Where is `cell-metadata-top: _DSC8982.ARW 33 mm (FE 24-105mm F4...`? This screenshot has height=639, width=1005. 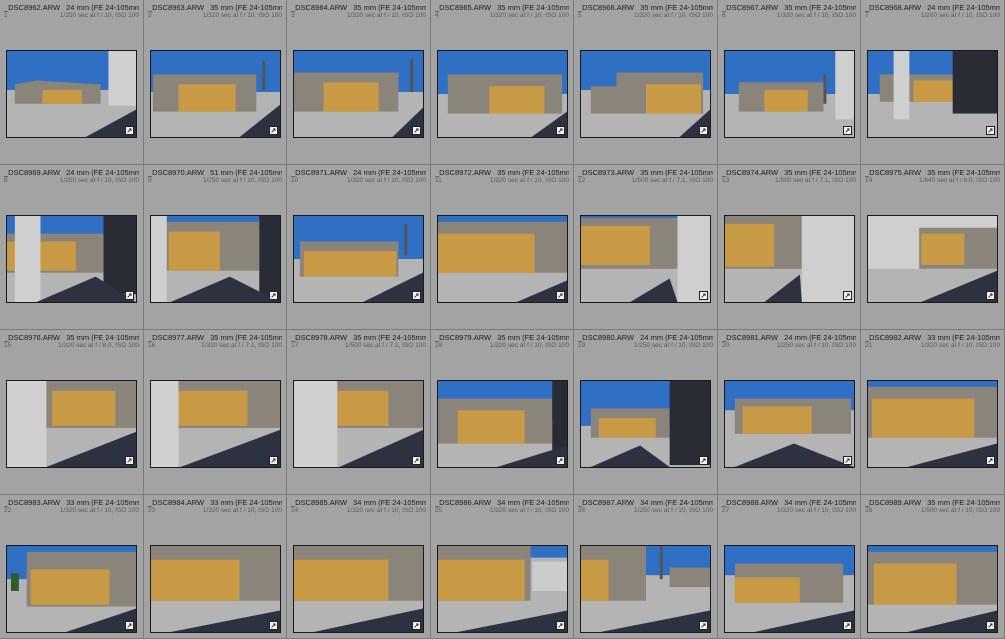
cell-metadata-top: _DSC8982.ARW 33 mm (FE 24-105mm F4... is located at coordinates (932, 337).